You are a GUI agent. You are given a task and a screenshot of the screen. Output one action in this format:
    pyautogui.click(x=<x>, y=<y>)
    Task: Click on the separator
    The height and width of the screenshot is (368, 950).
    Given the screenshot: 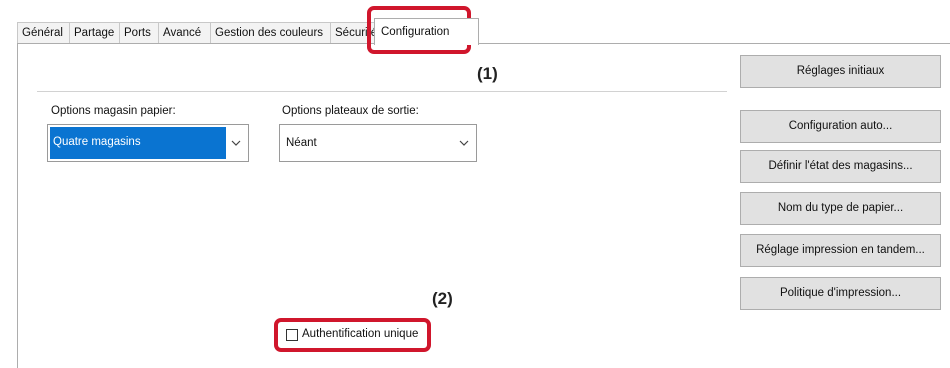 What is the action you would take?
    pyautogui.click(x=382, y=91)
    